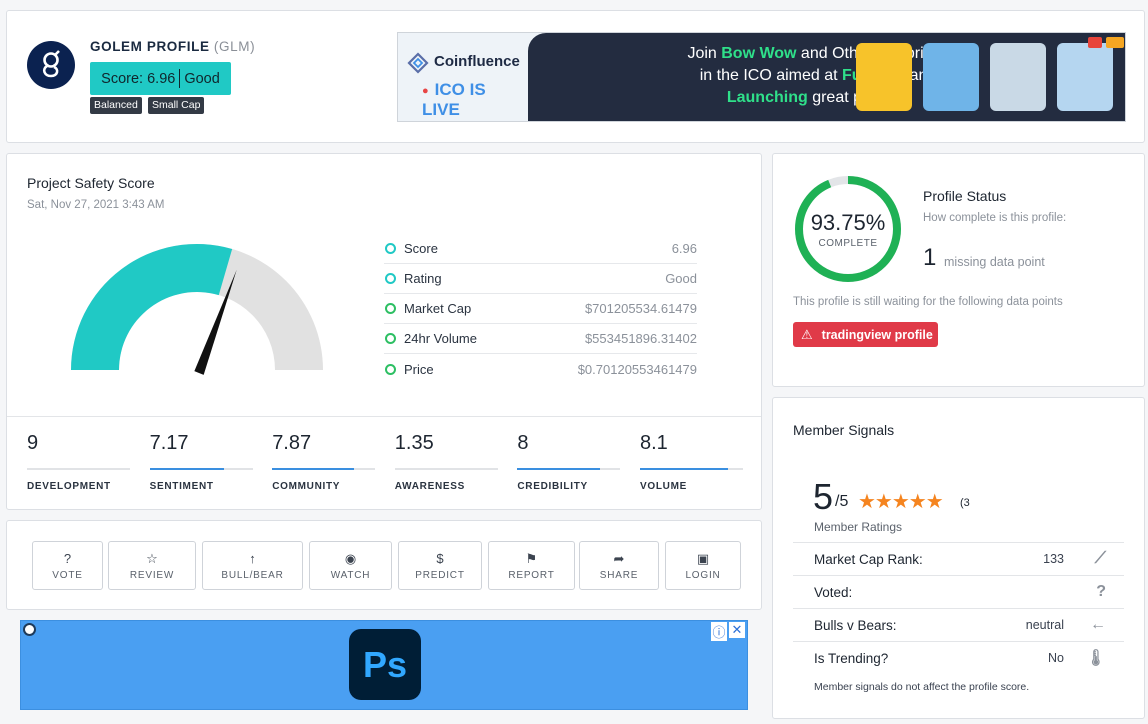 The width and height of the screenshot is (1148, 724). Describe the element at coordinates (234, 46) in the screenshot. I see `coin-symbol: (GLM)` at that location.